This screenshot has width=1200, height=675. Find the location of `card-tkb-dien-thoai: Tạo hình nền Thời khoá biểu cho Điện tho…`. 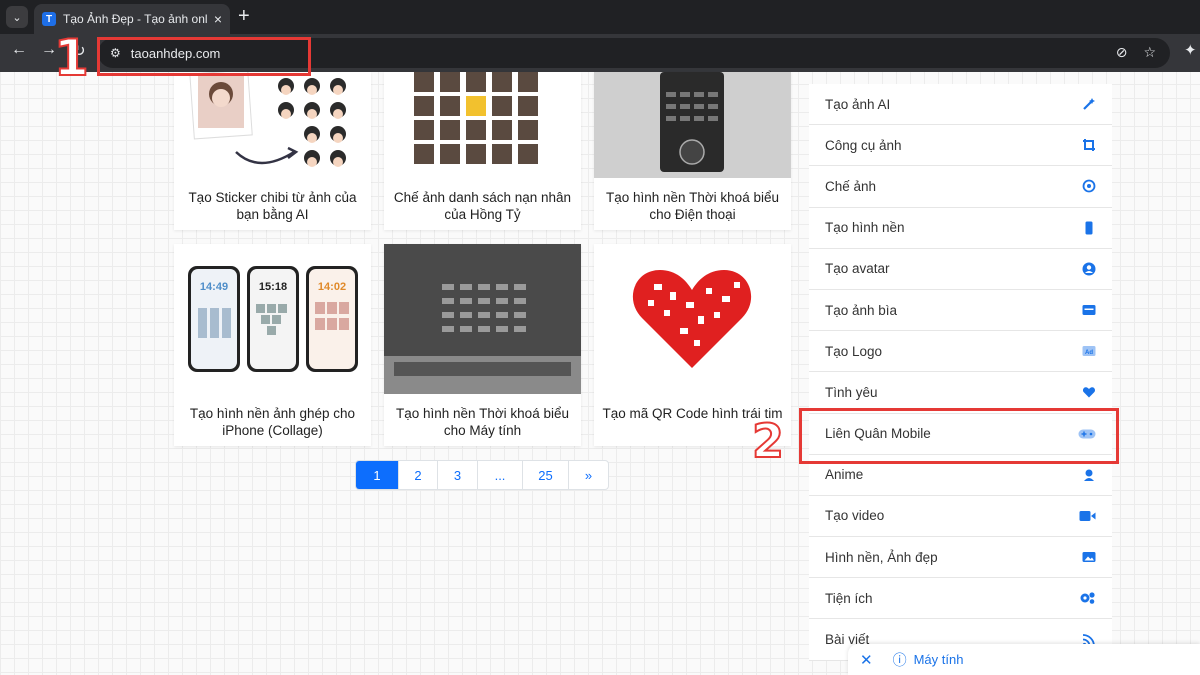

card-tkb-dien-thoai: Tạo hình nền Thời khoá biểu cho Điện tho… is located at coordinates (692, 151).